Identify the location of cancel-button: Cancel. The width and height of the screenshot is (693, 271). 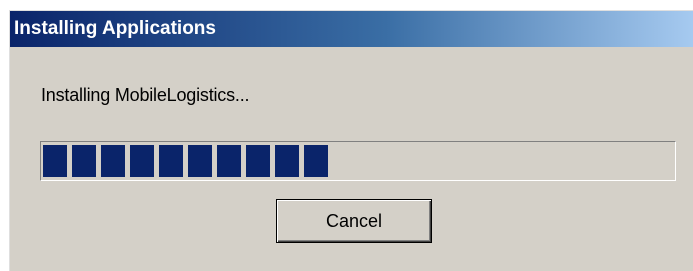
(354, 221).